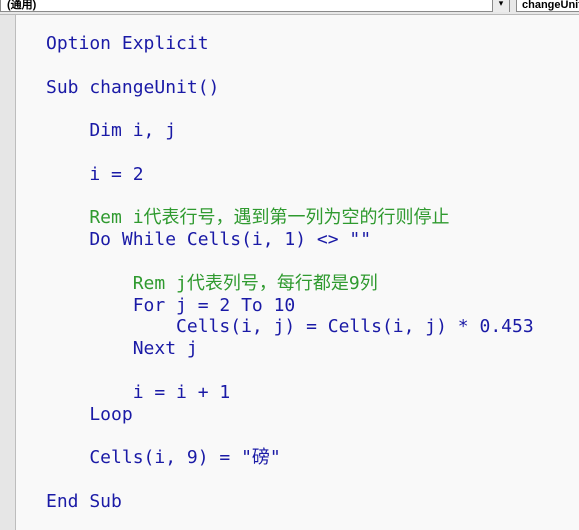 Image resolution: width=579 pixels, height=530 pixels. What do you see at coordinates (89, 414) in the screenshot?
I see `code-line: Loop` at bounding box center [89, 414].